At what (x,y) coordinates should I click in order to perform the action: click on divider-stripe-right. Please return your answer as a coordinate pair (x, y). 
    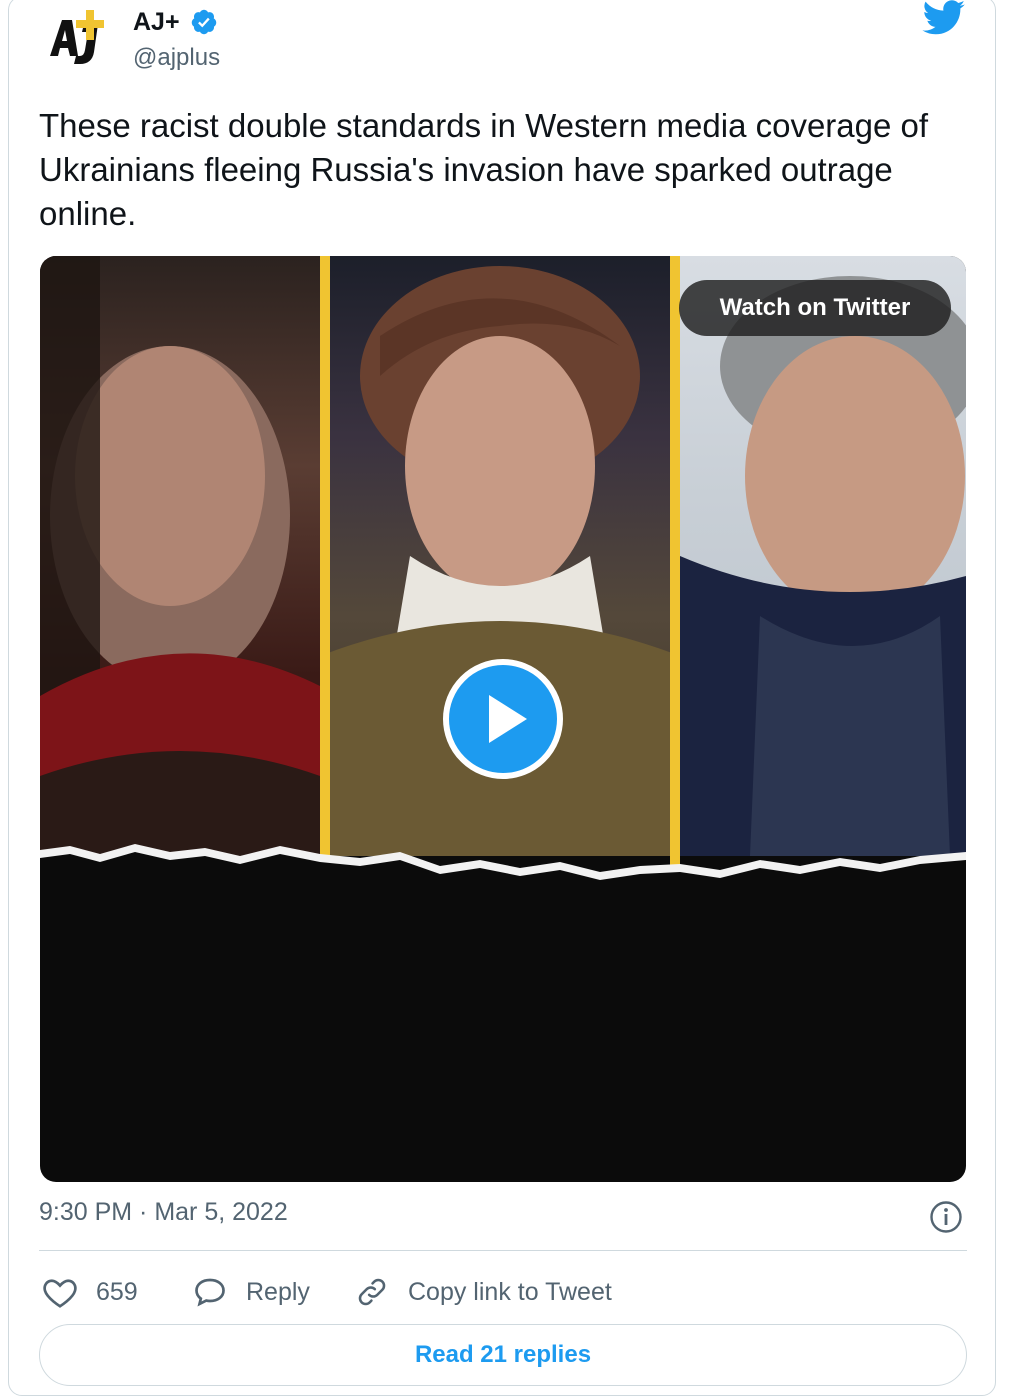
    Looking at the image, I should click on (675, 566).